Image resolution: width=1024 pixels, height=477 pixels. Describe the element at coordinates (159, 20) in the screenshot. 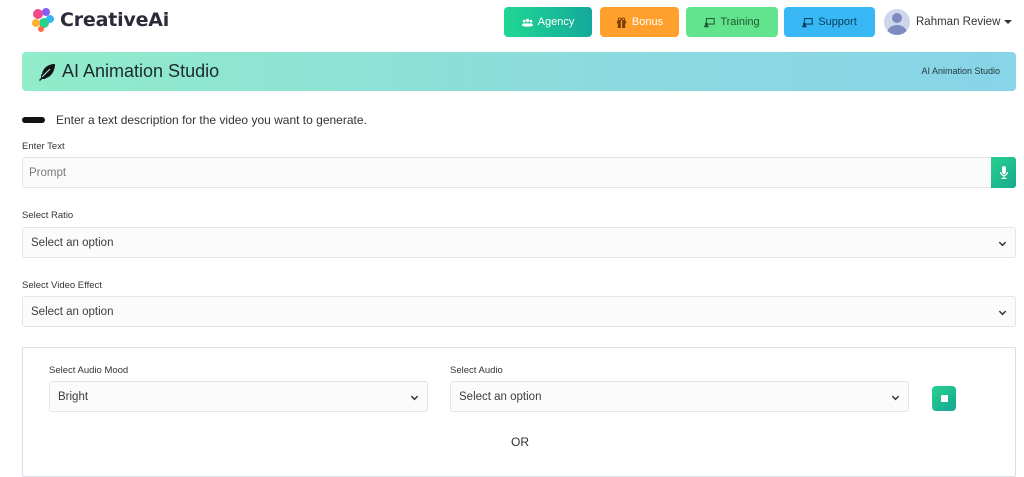

I see `brand-name-suffix: Ai` at that location.